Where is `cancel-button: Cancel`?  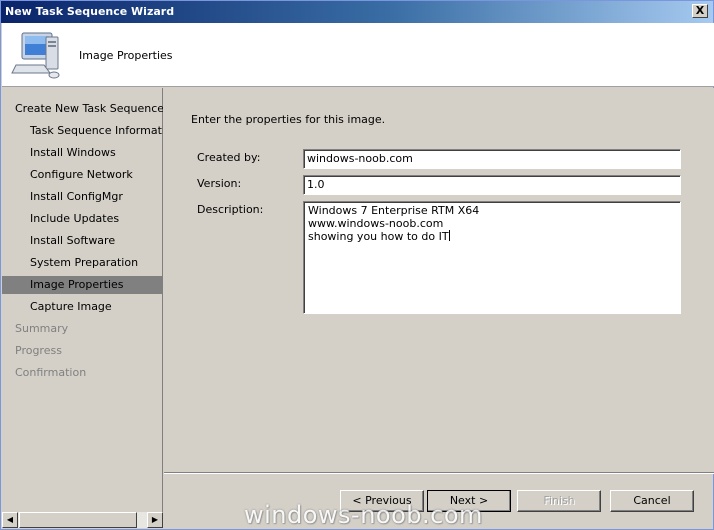
cancel-button: Cancel is located at coordinates (652, 501).